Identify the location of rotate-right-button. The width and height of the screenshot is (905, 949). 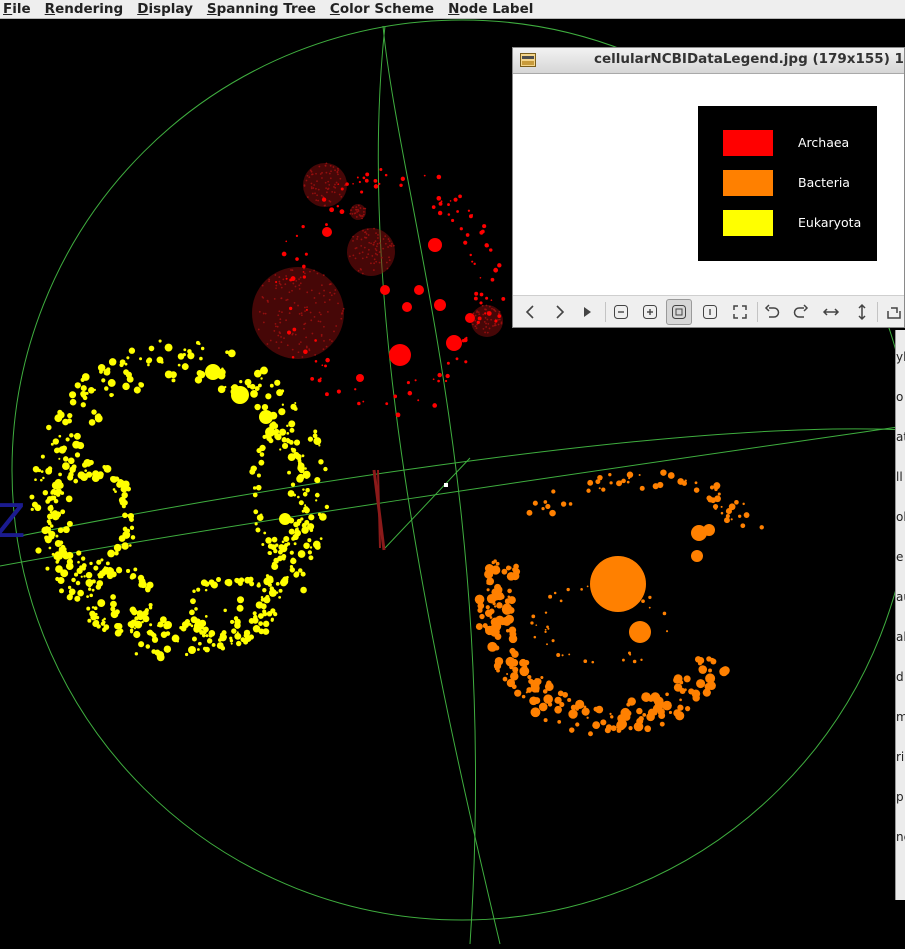
(801, 312).